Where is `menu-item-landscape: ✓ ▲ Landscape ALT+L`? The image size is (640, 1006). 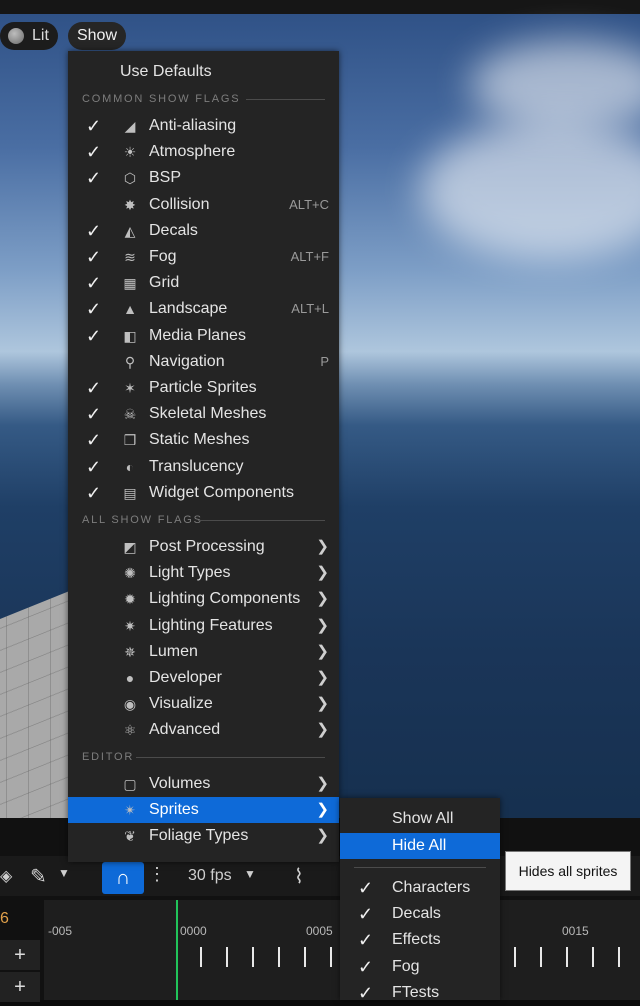 menu-item-landscape: ✓ ▲ Landscape ALT+L is located at coordinates (203, 309).